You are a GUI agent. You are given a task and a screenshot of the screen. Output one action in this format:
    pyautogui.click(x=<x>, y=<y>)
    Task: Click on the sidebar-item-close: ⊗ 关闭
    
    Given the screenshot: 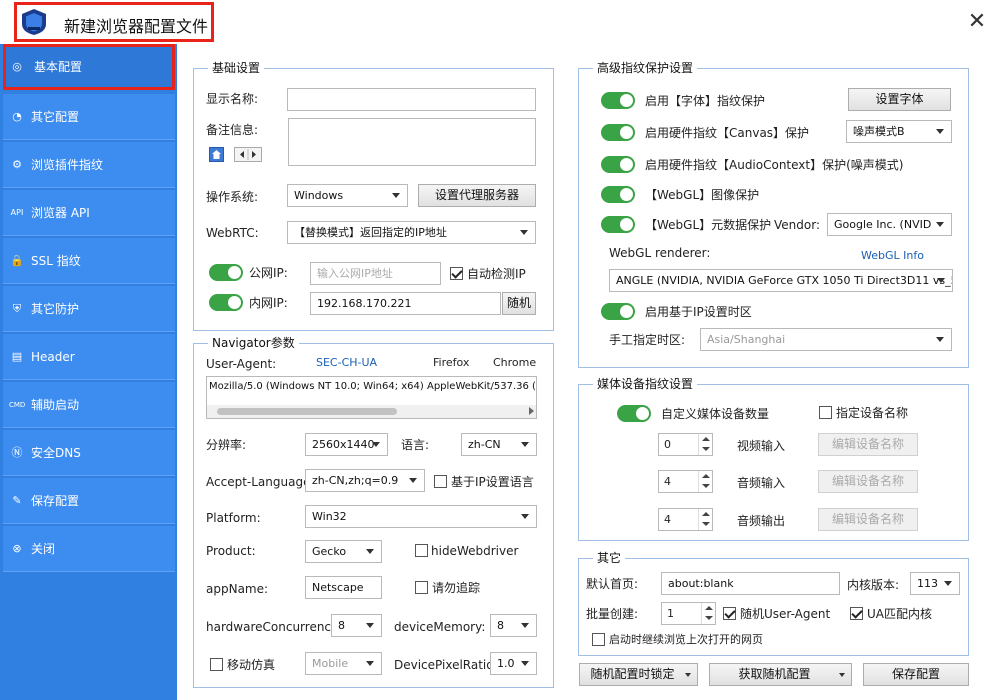 What is the action you would take?
    pyautogui.click(x=89, y=549)
    